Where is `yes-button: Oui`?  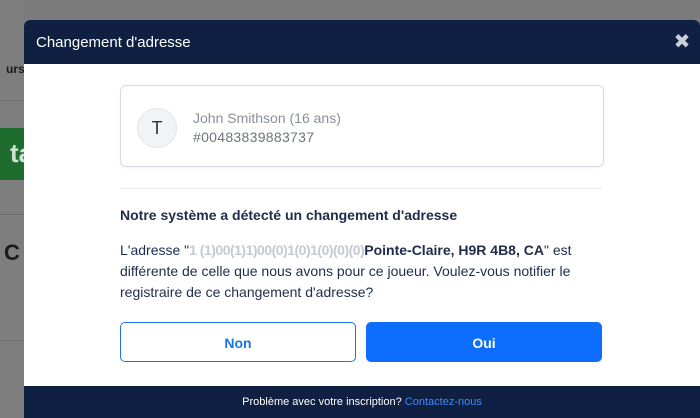 yes-button: Oui is located at coordinates (484, 342).